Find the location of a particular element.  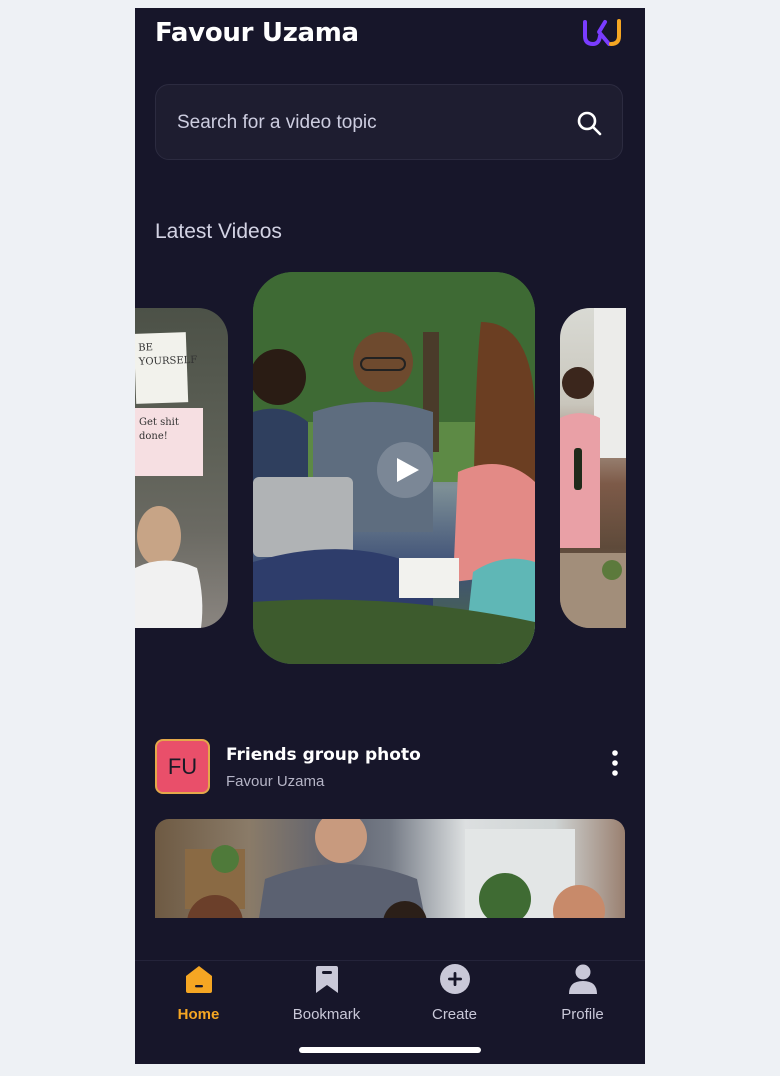

play-button is located at coordinates (405, 470).